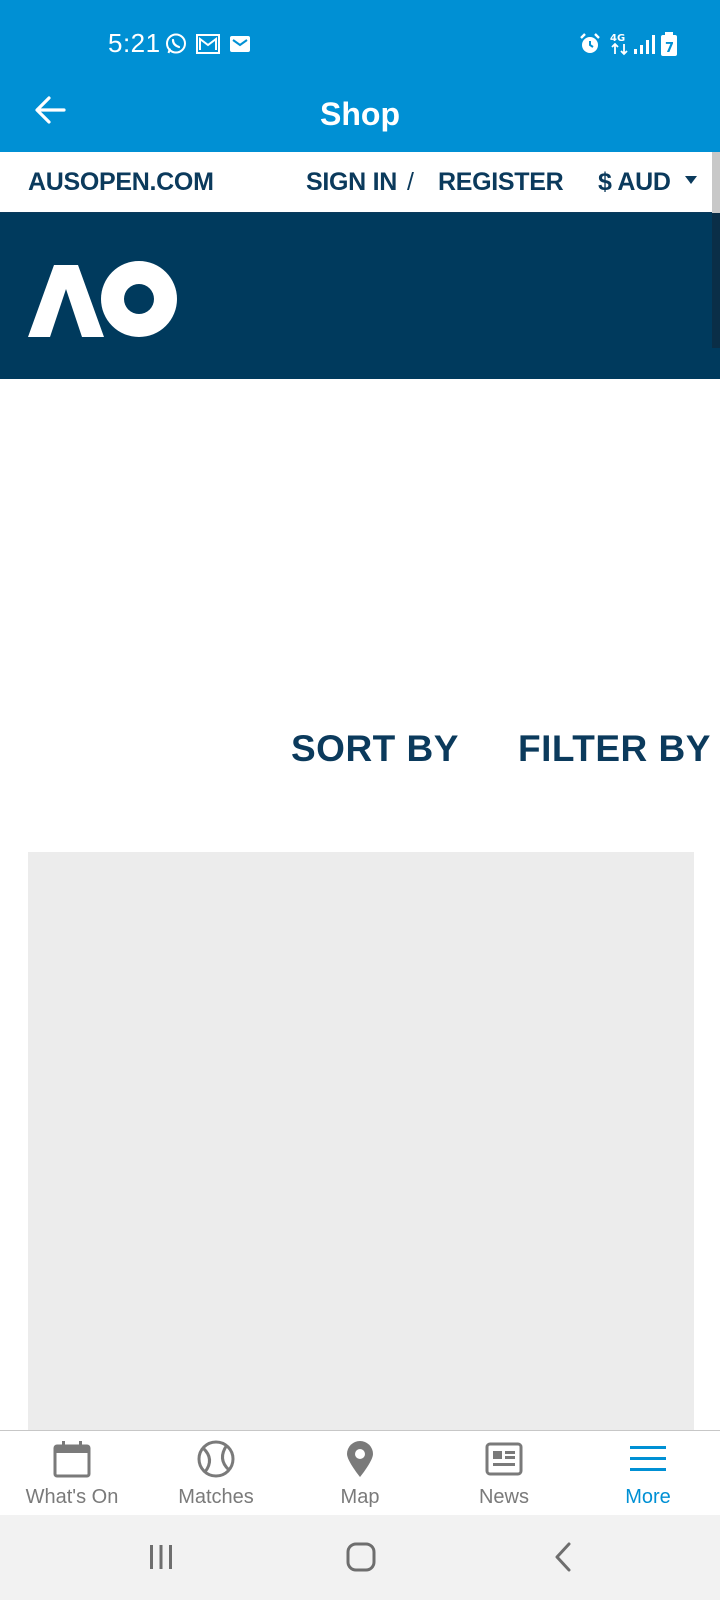  I want to click on chevron-left-icon, so click(563, 1557).